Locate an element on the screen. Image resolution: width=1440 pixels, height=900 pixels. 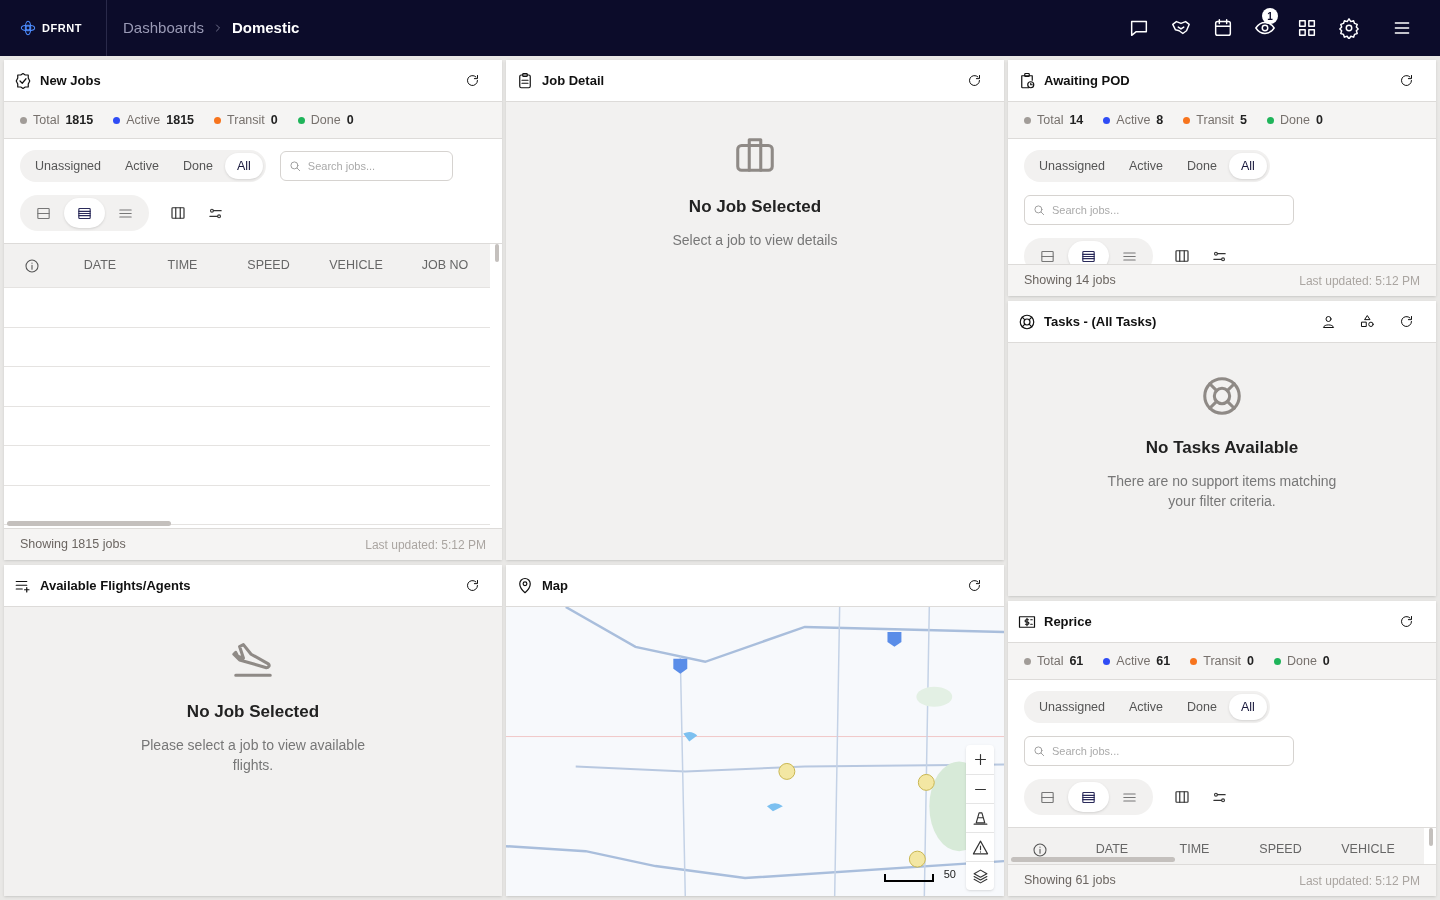
stat-label: Total is located at coordinates (46, 120).